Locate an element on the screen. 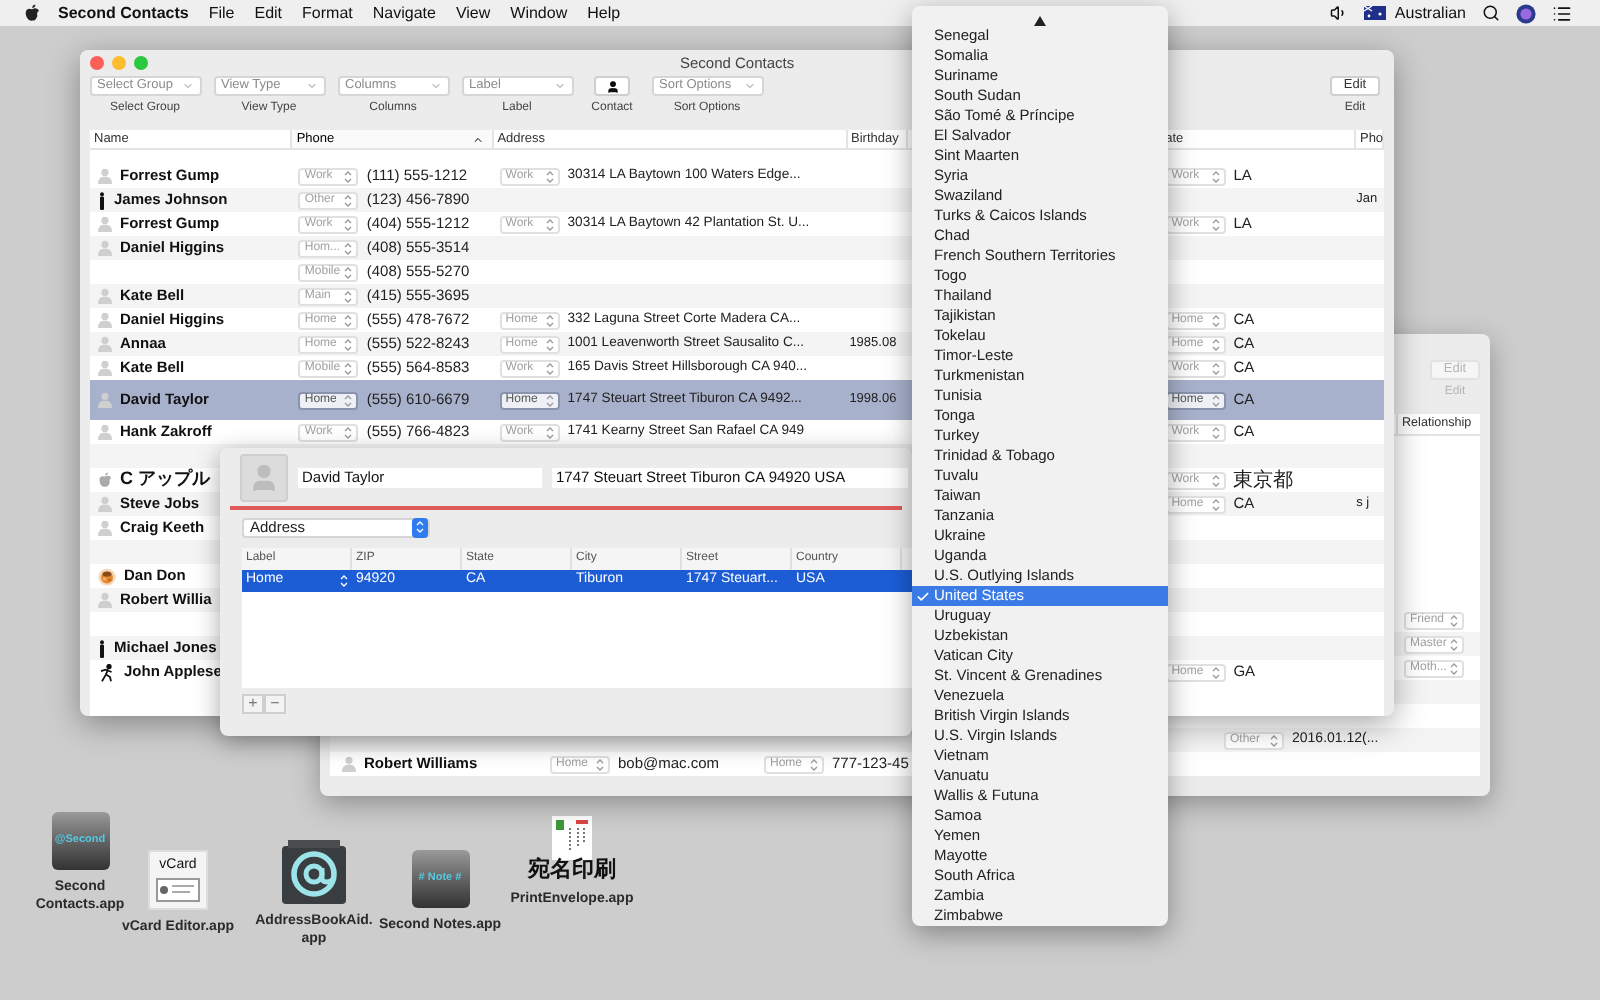 The image size is (1600, 1000). apple-icon is located at coordinates (105, 480).